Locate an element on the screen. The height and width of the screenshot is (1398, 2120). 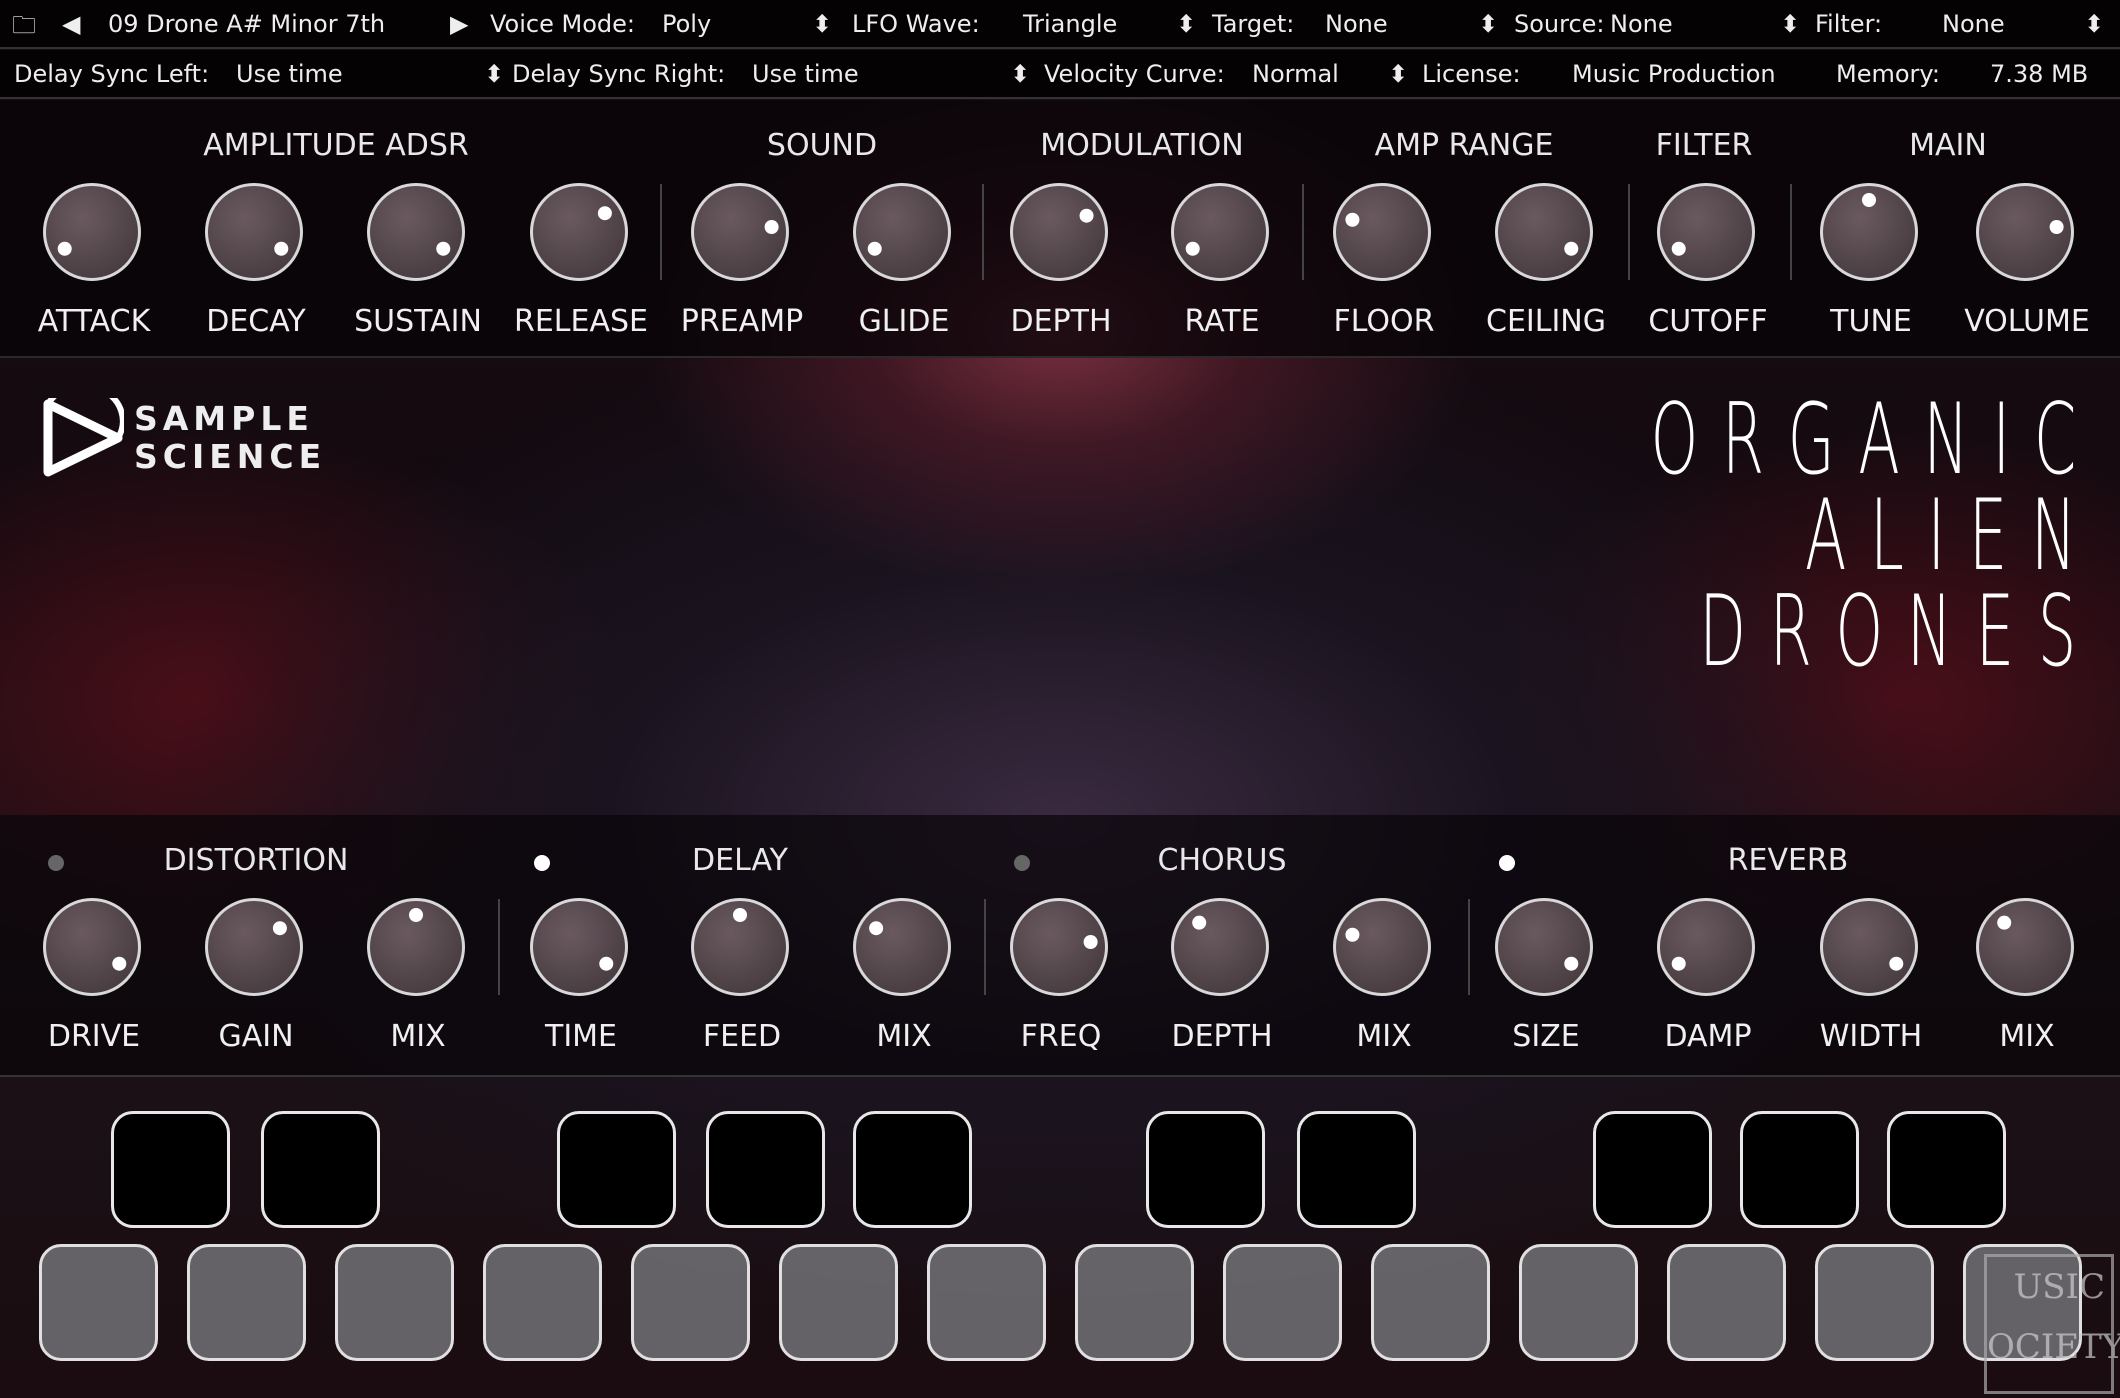
chorus-enable-toggle is located at coordinates (1022, 863).